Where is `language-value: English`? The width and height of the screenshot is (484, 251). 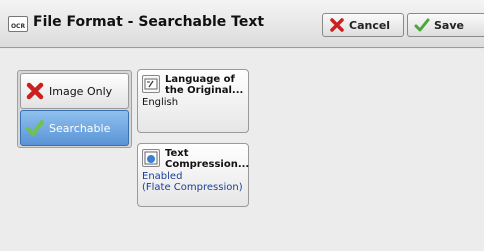 language-value: English is located at coordinates (160, 102).